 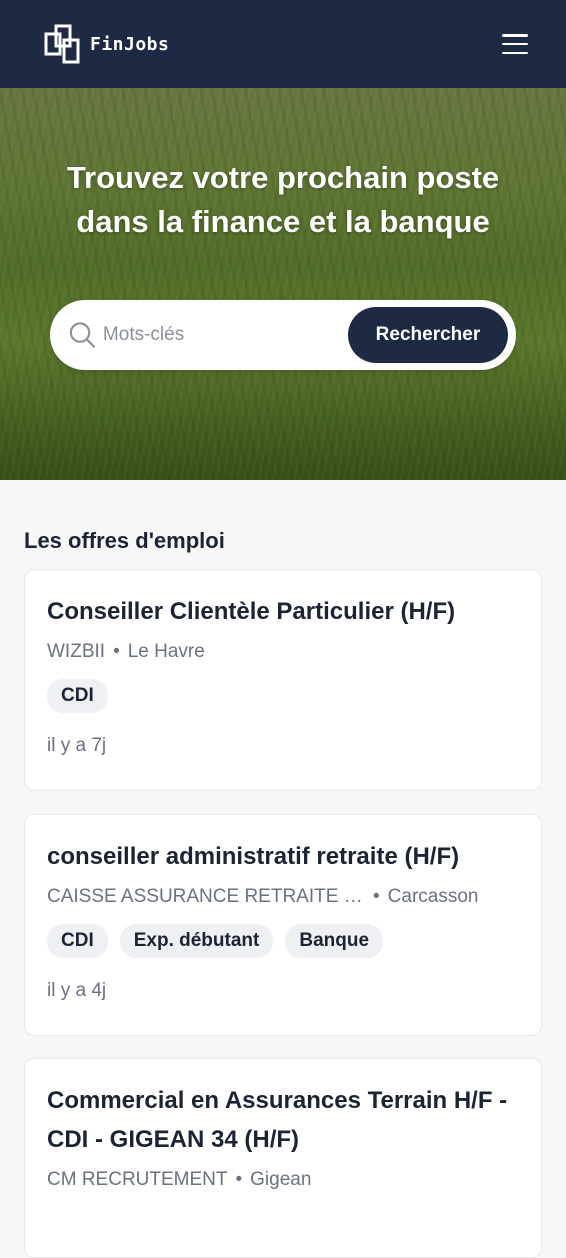 I want to click on search-input, so click(x=225, y=335).